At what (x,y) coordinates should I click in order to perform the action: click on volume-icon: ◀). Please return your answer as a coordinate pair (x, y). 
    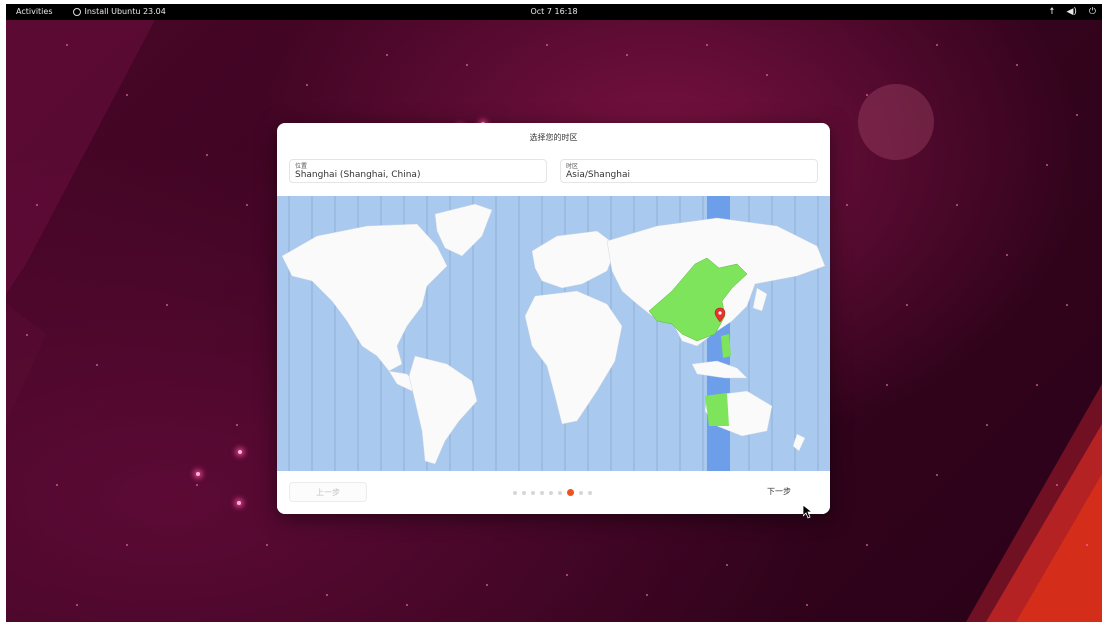
    Looking at the image, I should click on (1071, 12).